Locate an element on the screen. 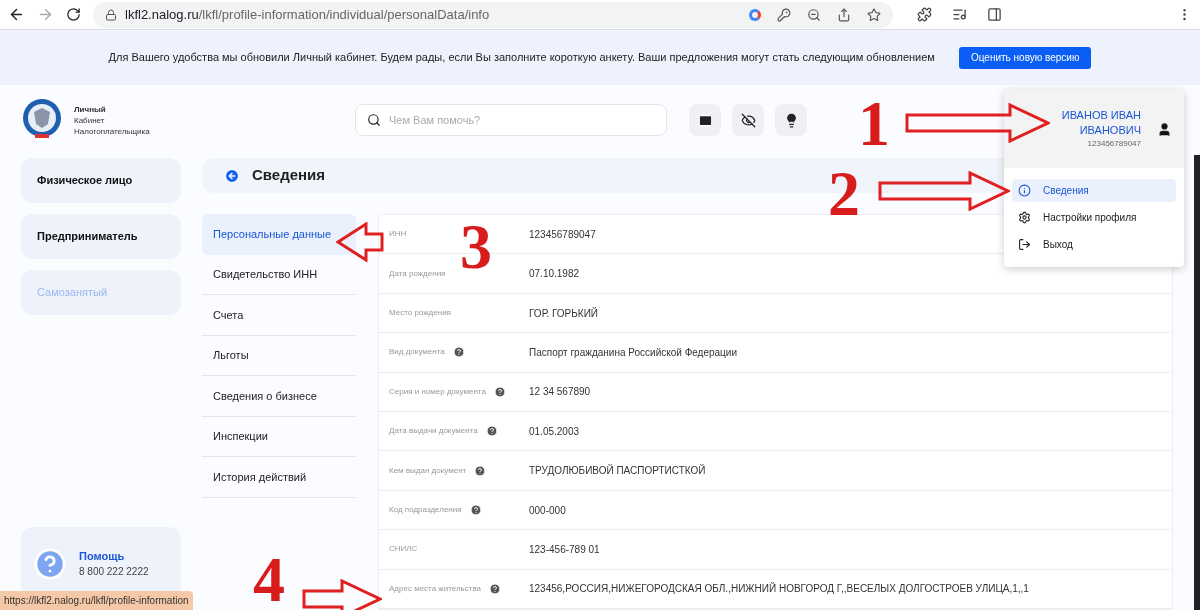  back-icon is located at coordinates (16, 14).